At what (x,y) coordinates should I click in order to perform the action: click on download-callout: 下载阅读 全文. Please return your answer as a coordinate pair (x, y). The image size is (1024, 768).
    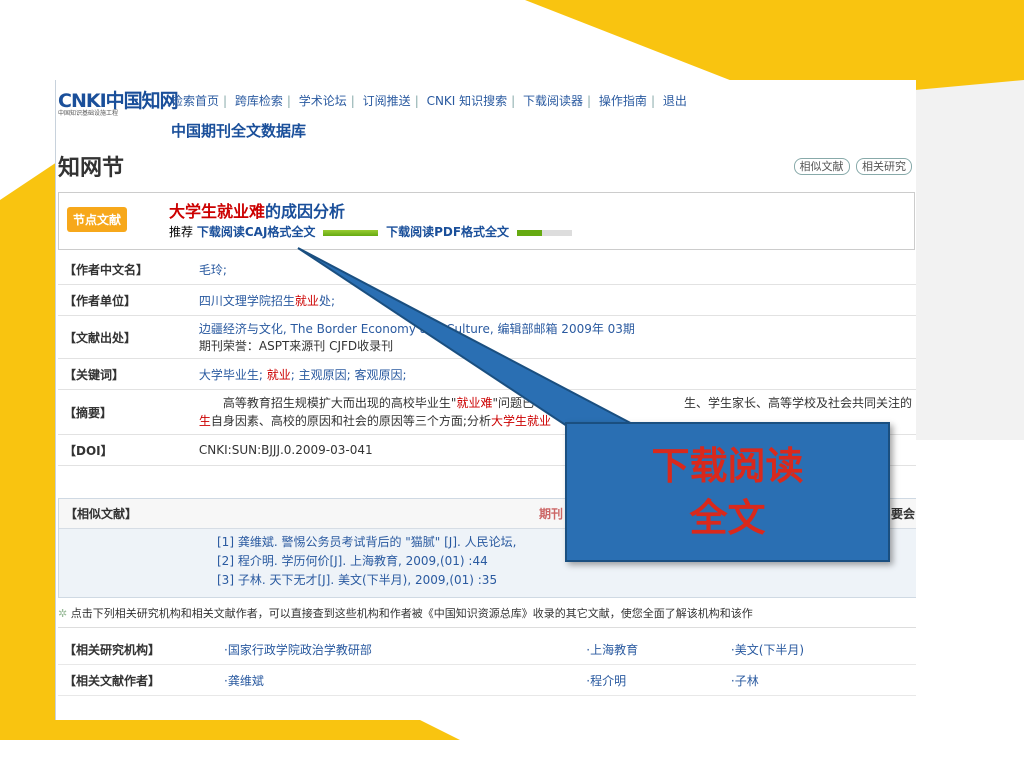
    Looking at the image, I should click on (727, 492).